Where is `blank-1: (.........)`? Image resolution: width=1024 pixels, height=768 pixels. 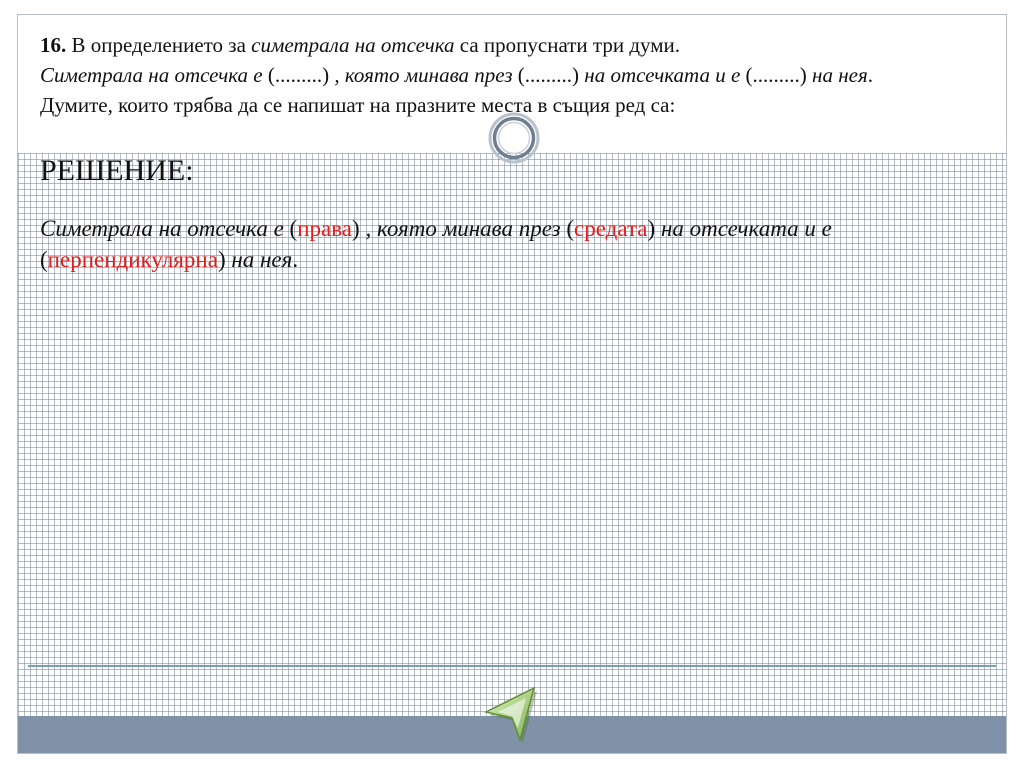
blank-1: (.........) is located at coordinates (298, 75).